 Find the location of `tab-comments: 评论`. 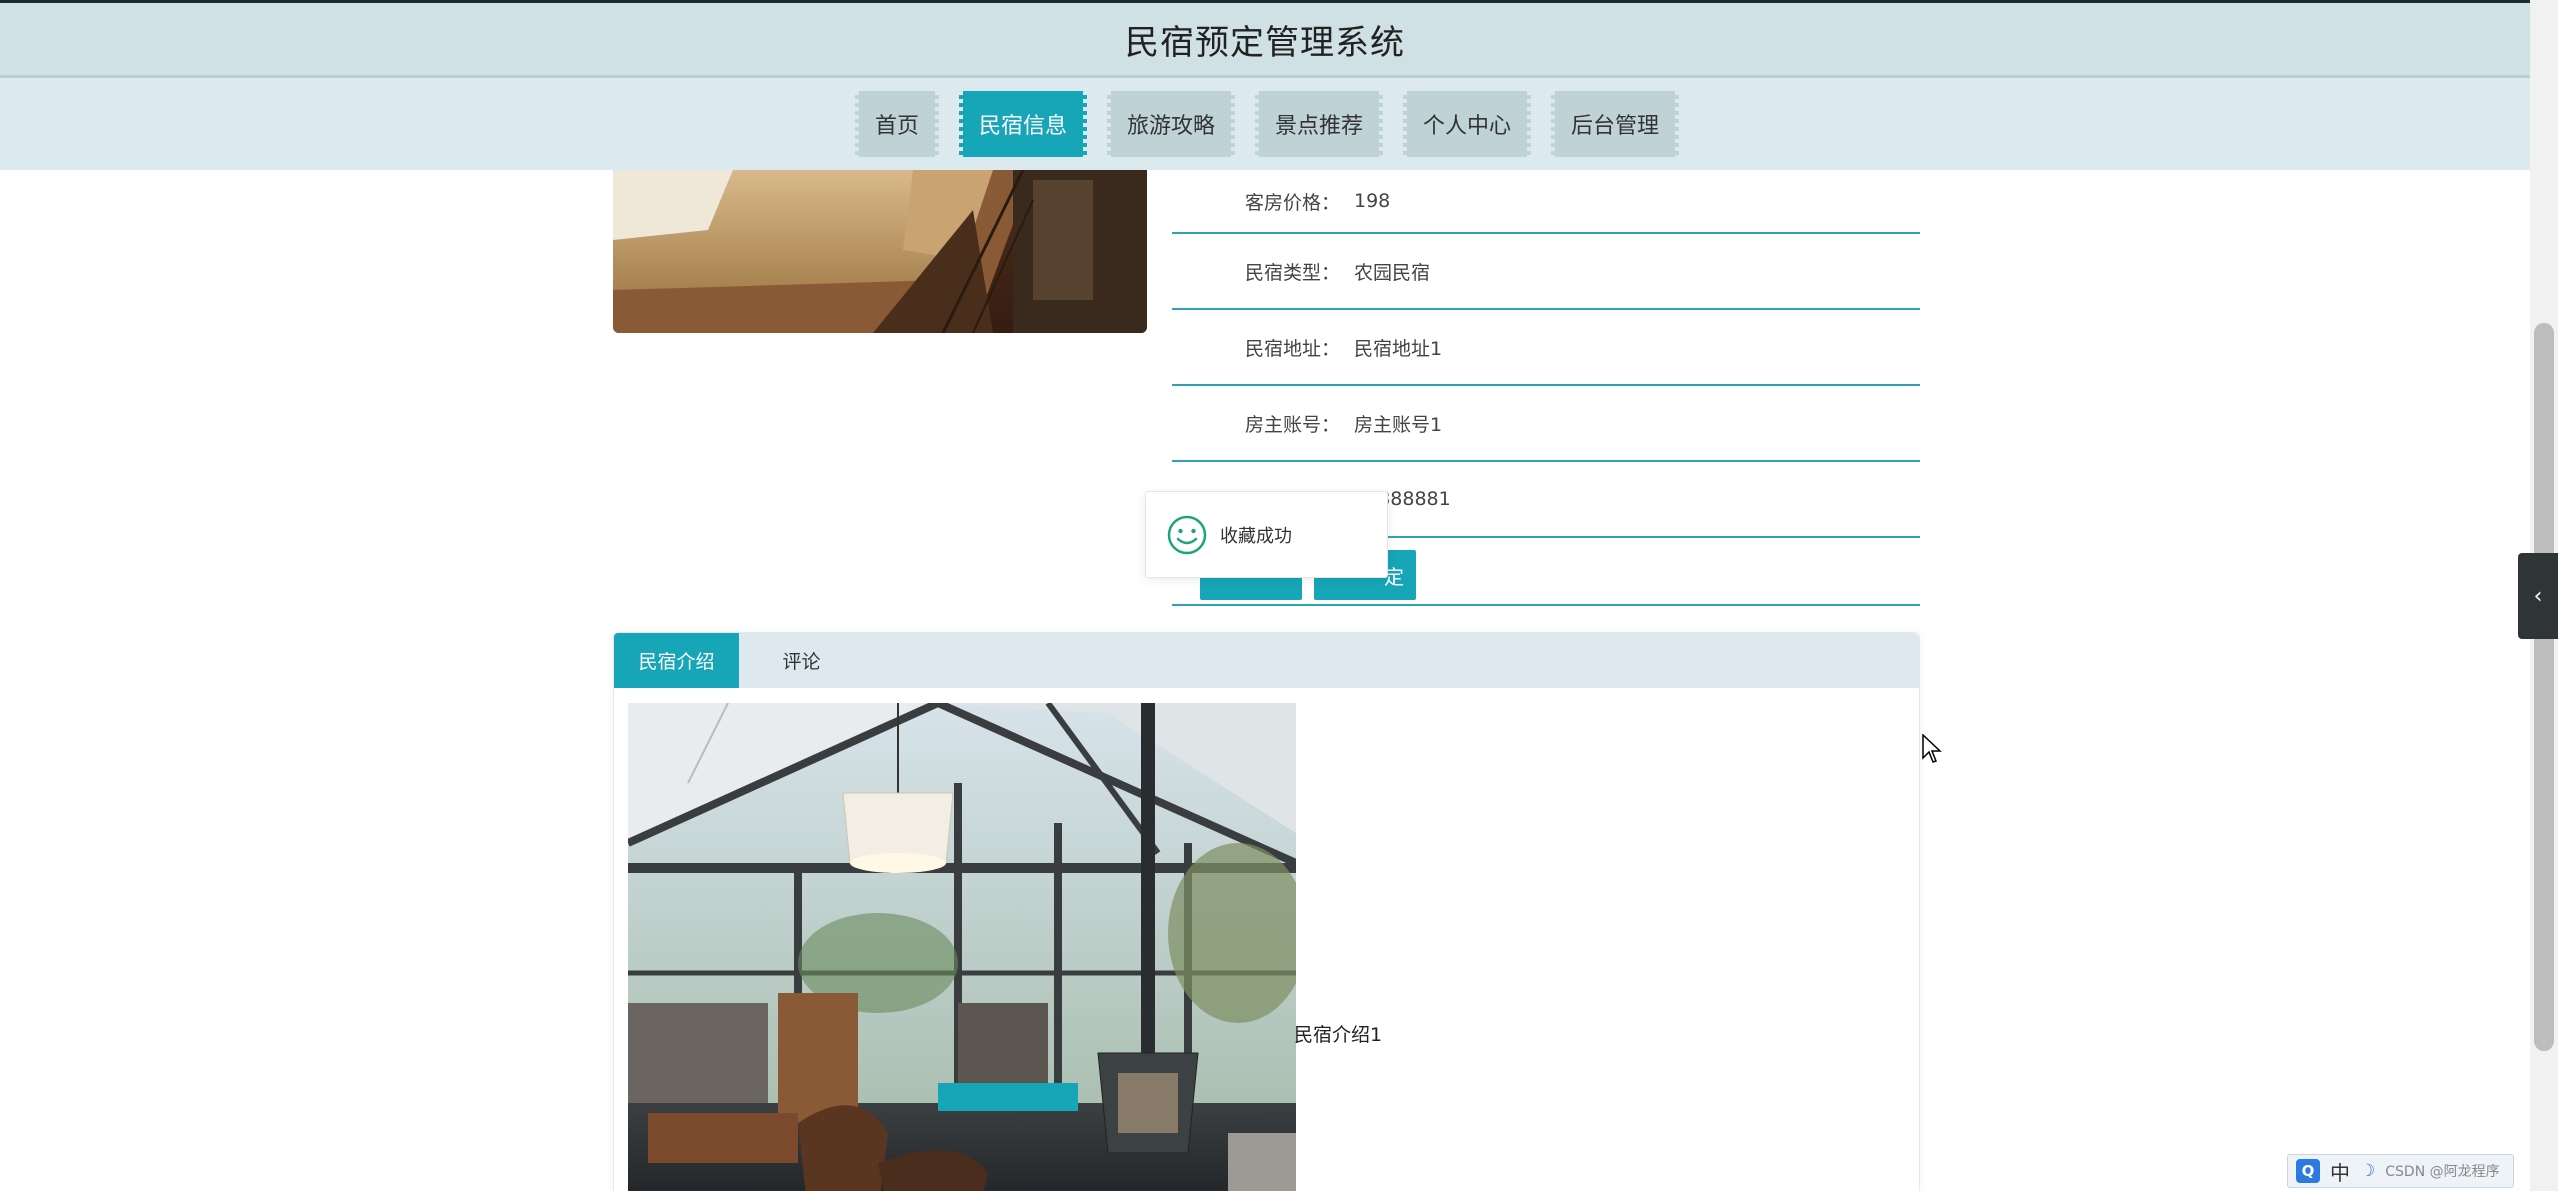

tab-comments: 评论 is located at coordinates (801, 660).